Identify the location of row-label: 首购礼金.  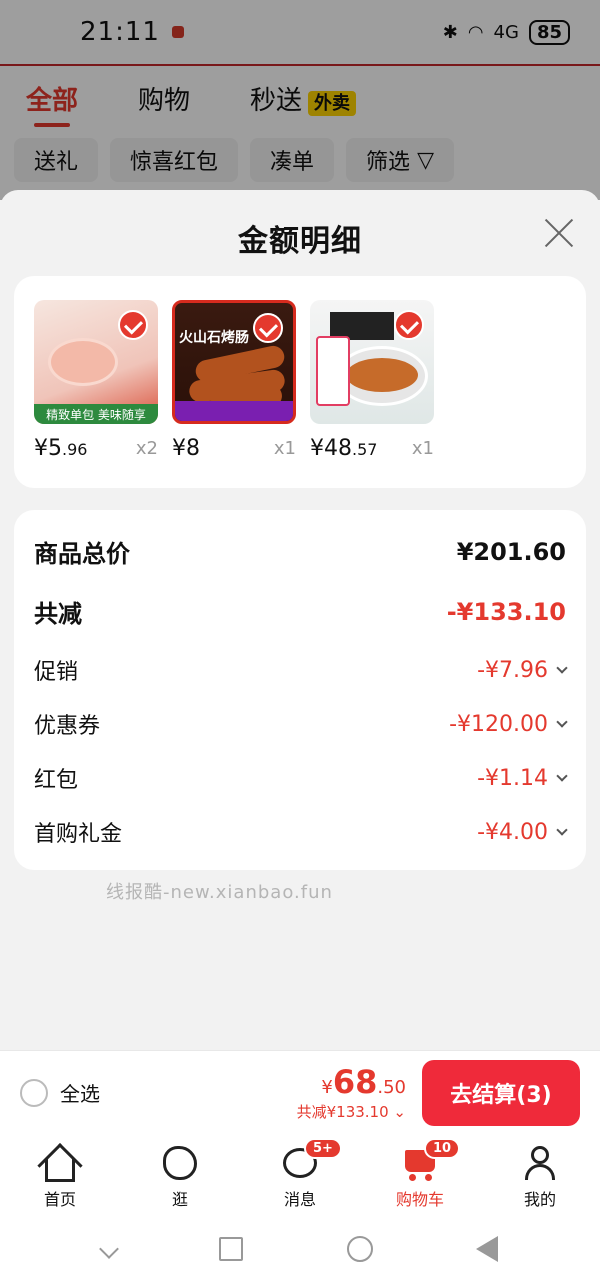
(78, 834).